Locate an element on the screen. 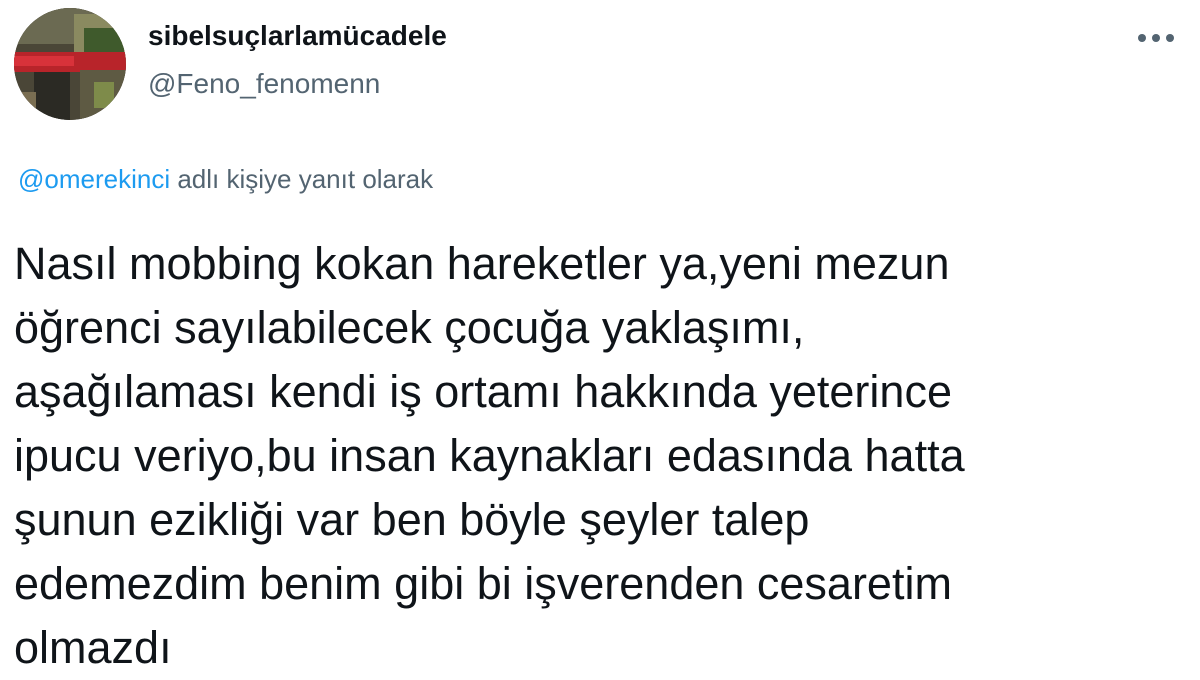  avatar is located at coordinates (70, 64).